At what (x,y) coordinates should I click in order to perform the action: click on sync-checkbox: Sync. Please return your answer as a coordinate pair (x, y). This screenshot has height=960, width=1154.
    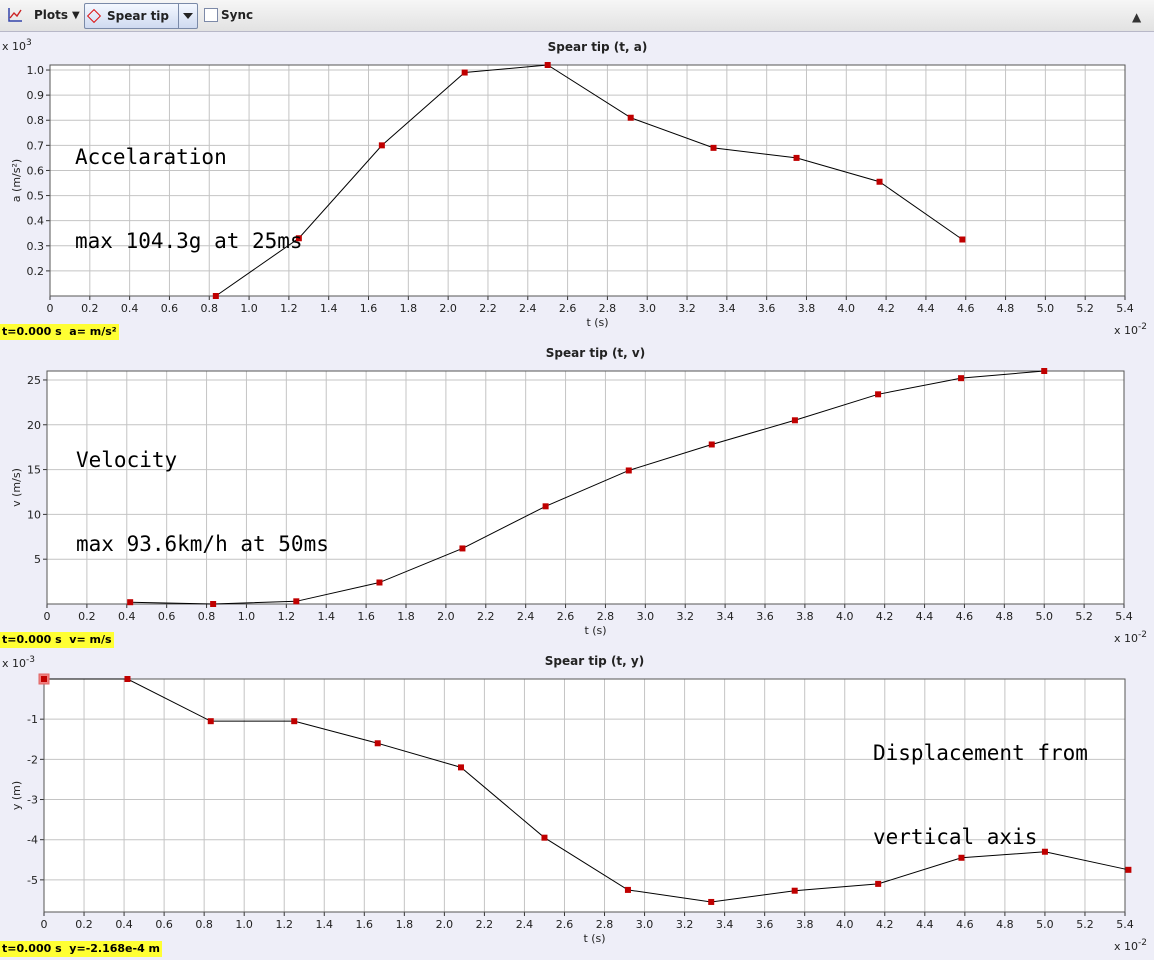
    Looking at the image, I should click on (228, 15).